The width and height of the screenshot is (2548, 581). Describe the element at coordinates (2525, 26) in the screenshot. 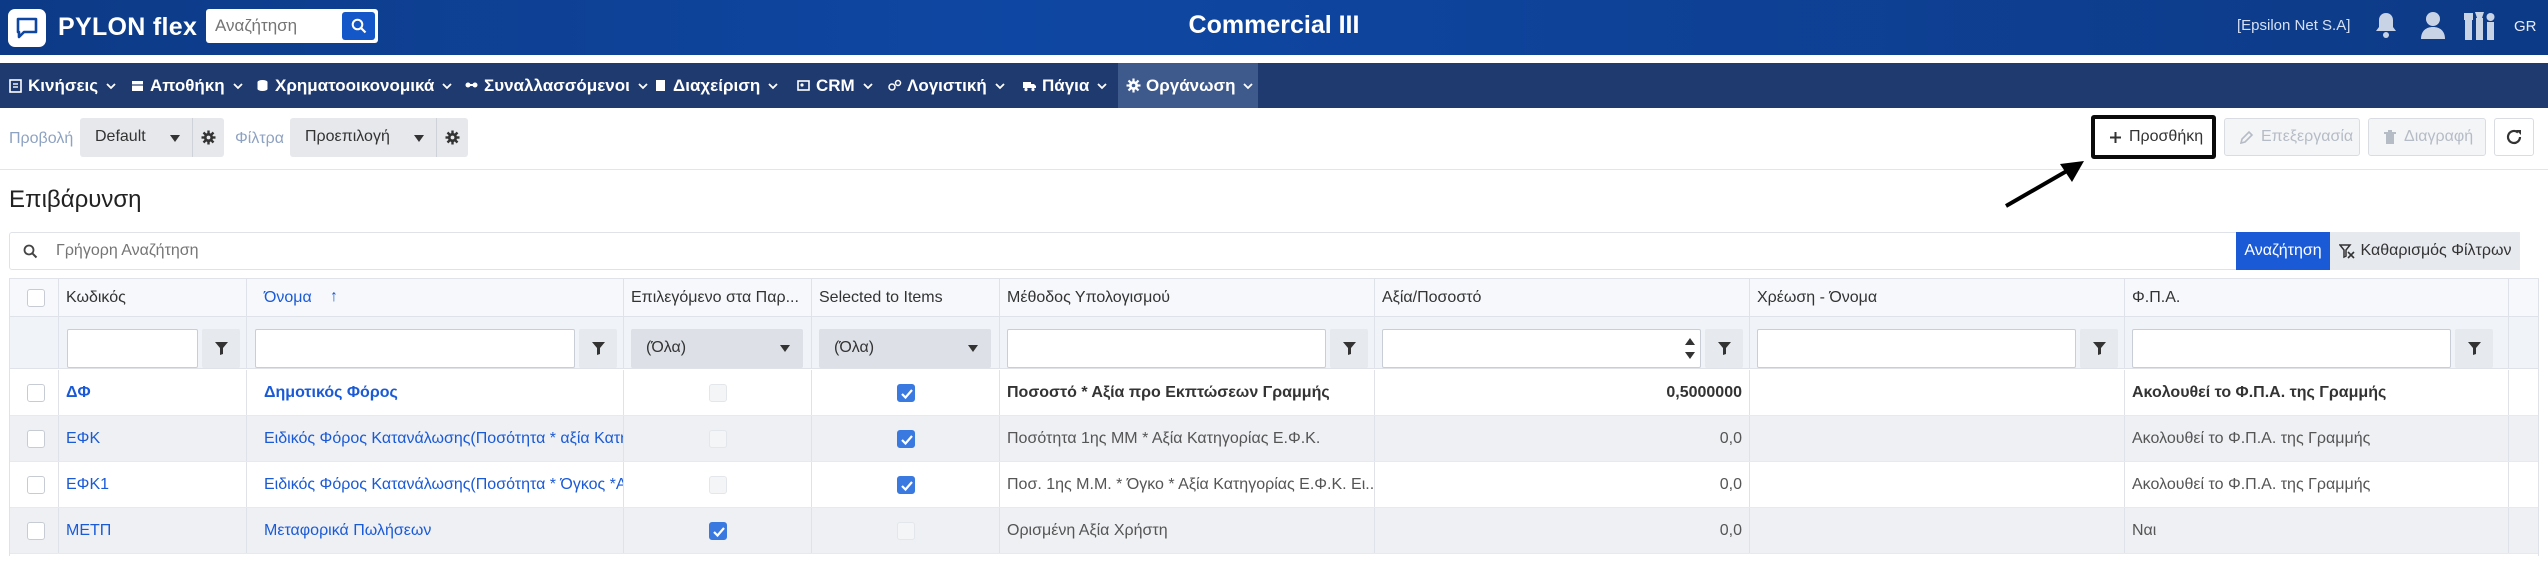

I see `language-switch: GR` at that location.